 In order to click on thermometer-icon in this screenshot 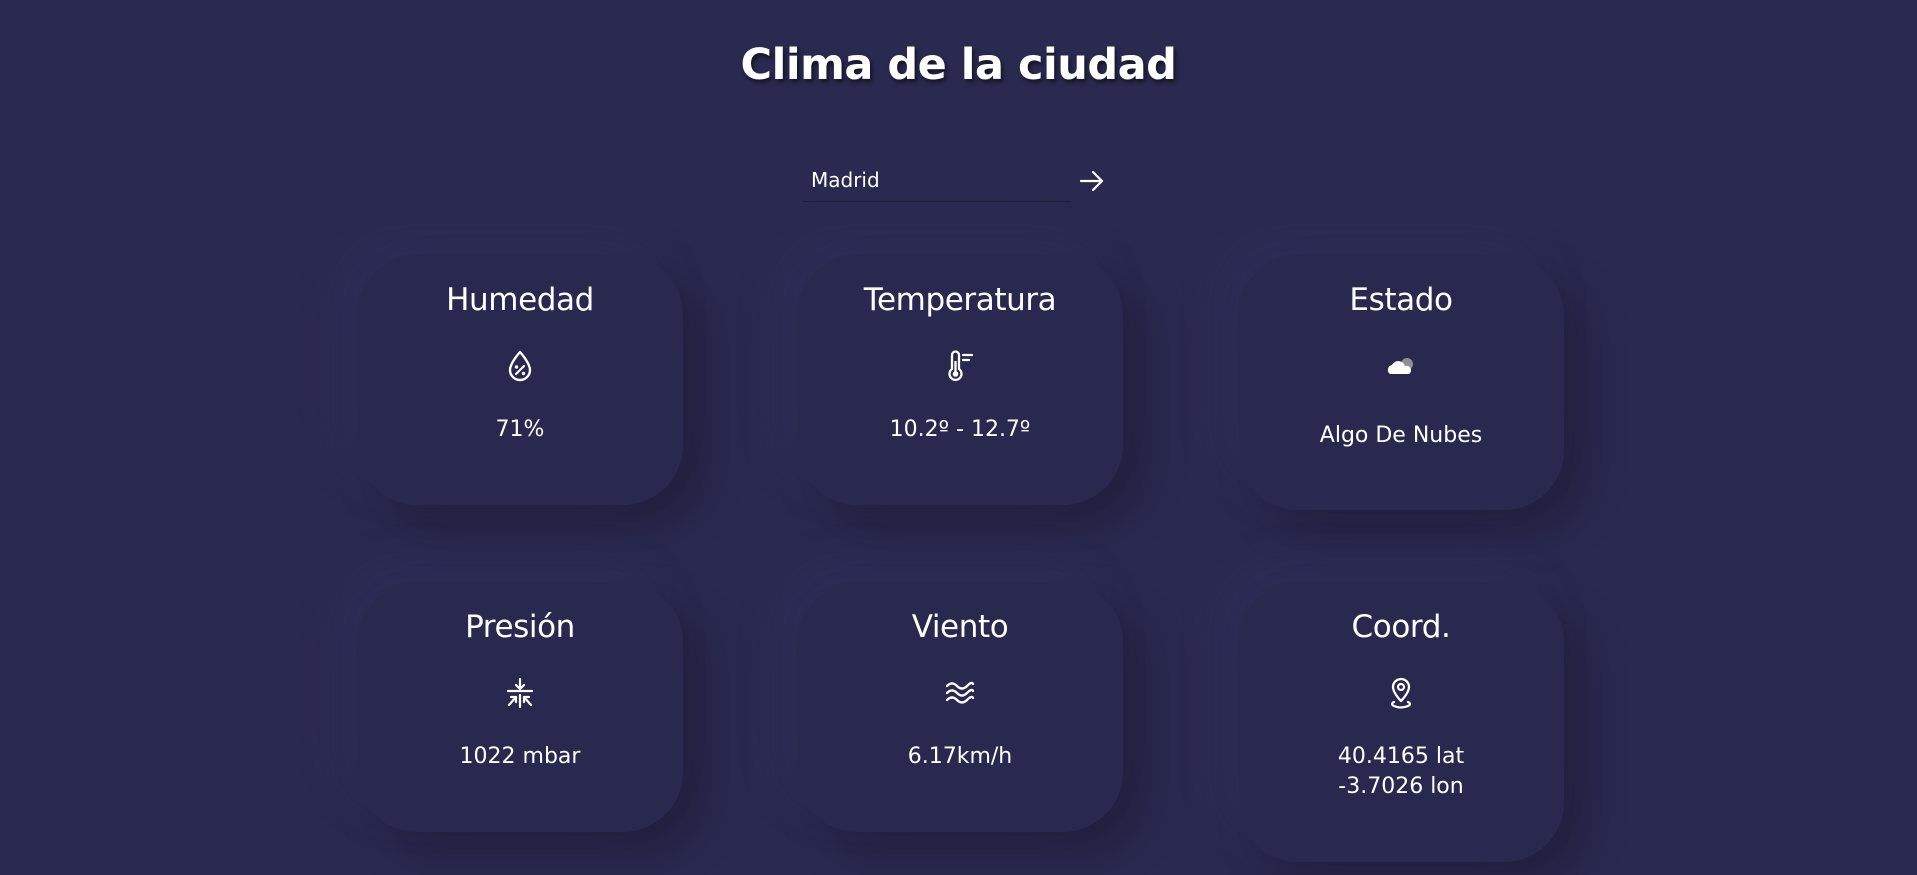, I will do `click(961, 365)`.